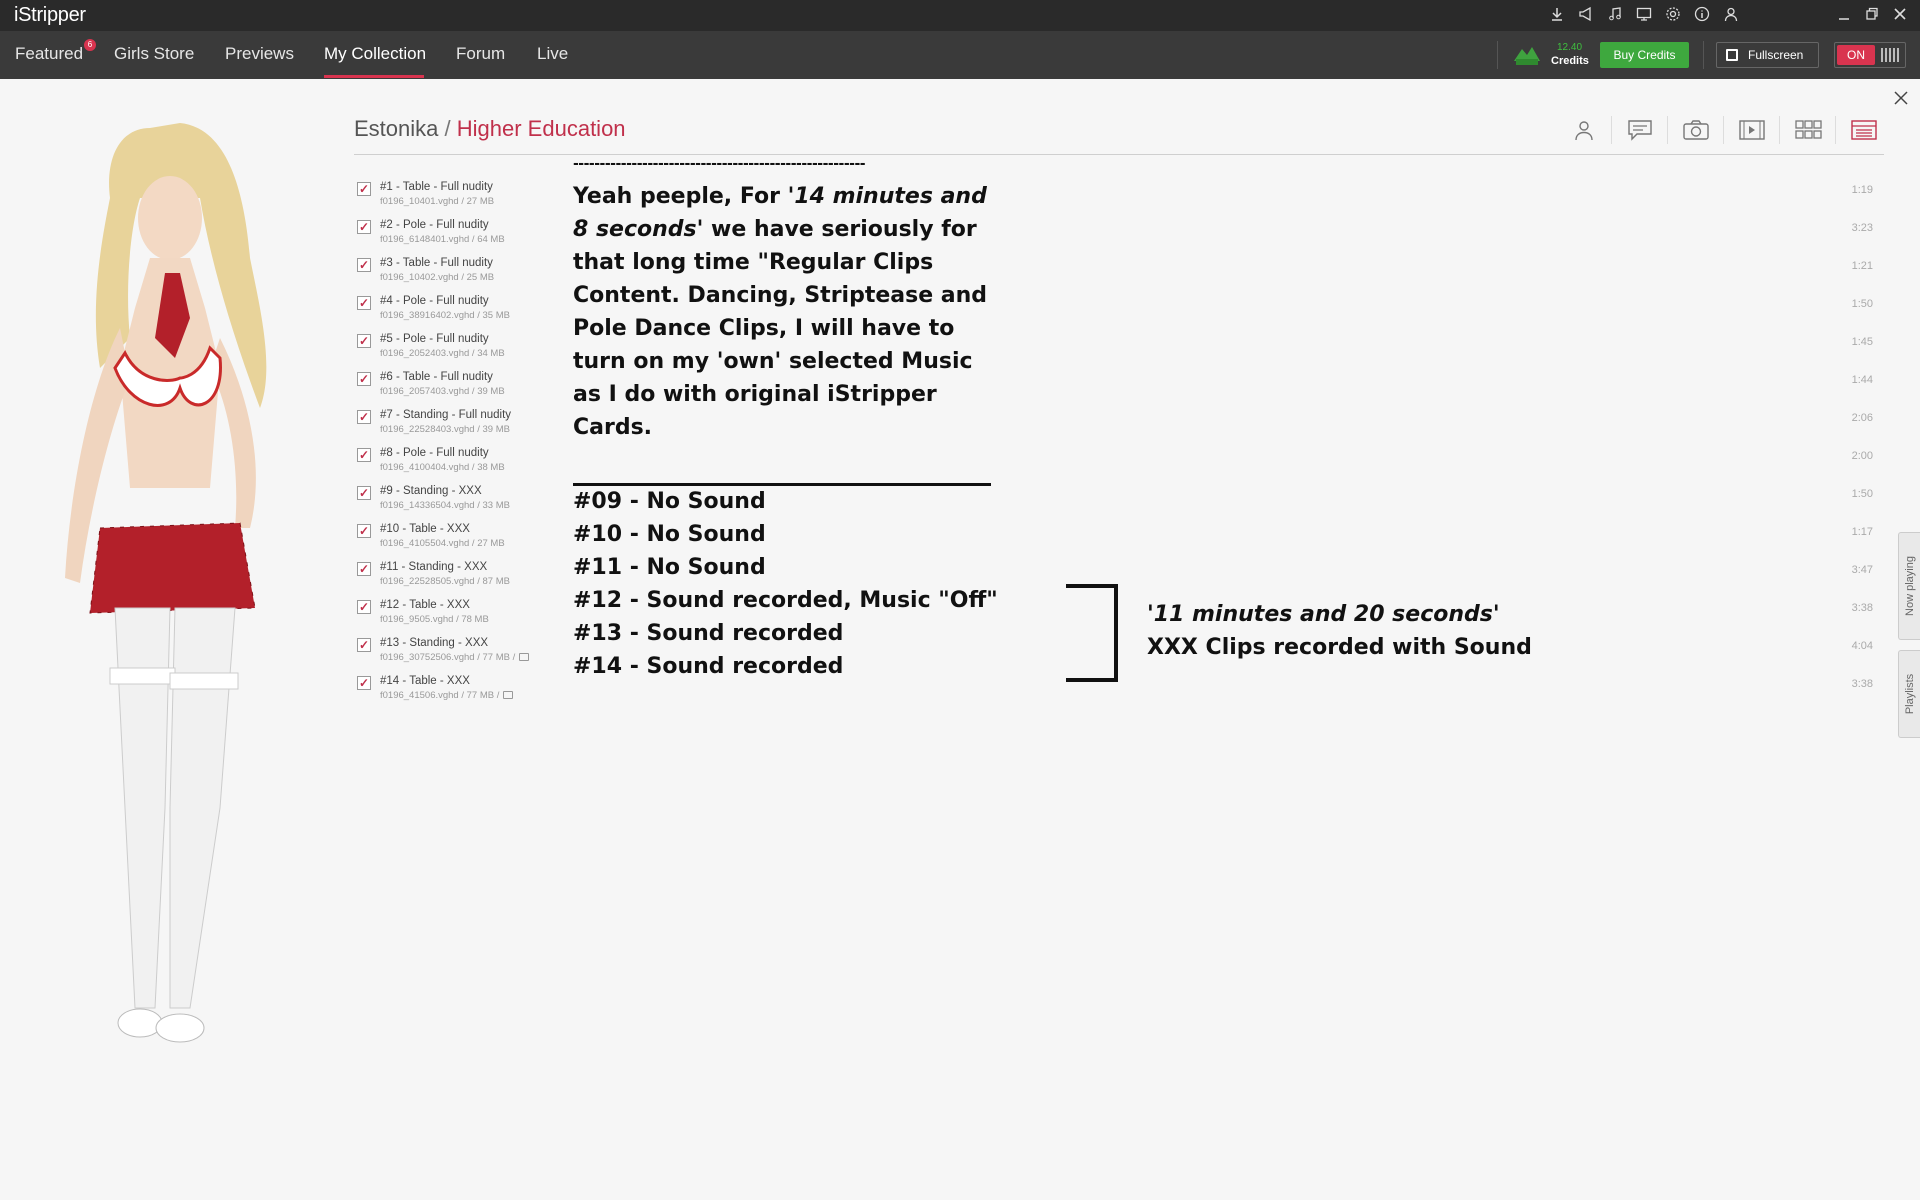 This screenshot has height=1200, width=1920. I want to click on fullscreen-icon, so click(1732, 55).